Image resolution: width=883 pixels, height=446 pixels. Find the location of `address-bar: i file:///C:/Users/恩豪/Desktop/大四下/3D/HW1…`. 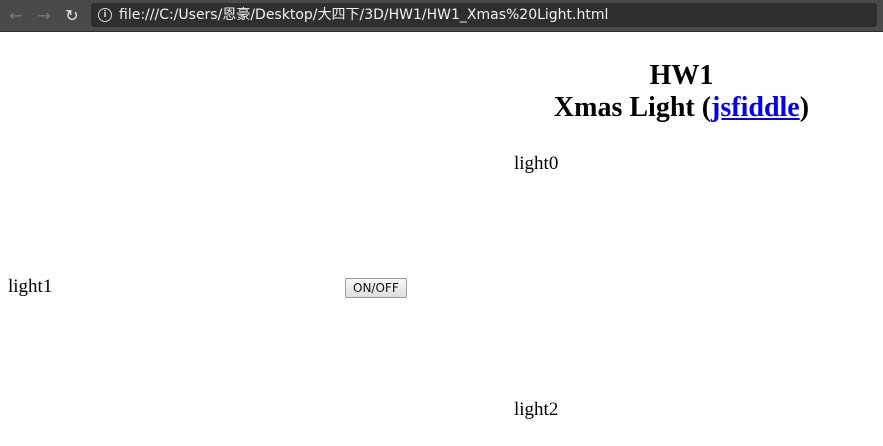

address-bar: i file:///C:/Users/恩豪/Desktop/大四下/3D/HW1… is located at coordinates (484, 15).